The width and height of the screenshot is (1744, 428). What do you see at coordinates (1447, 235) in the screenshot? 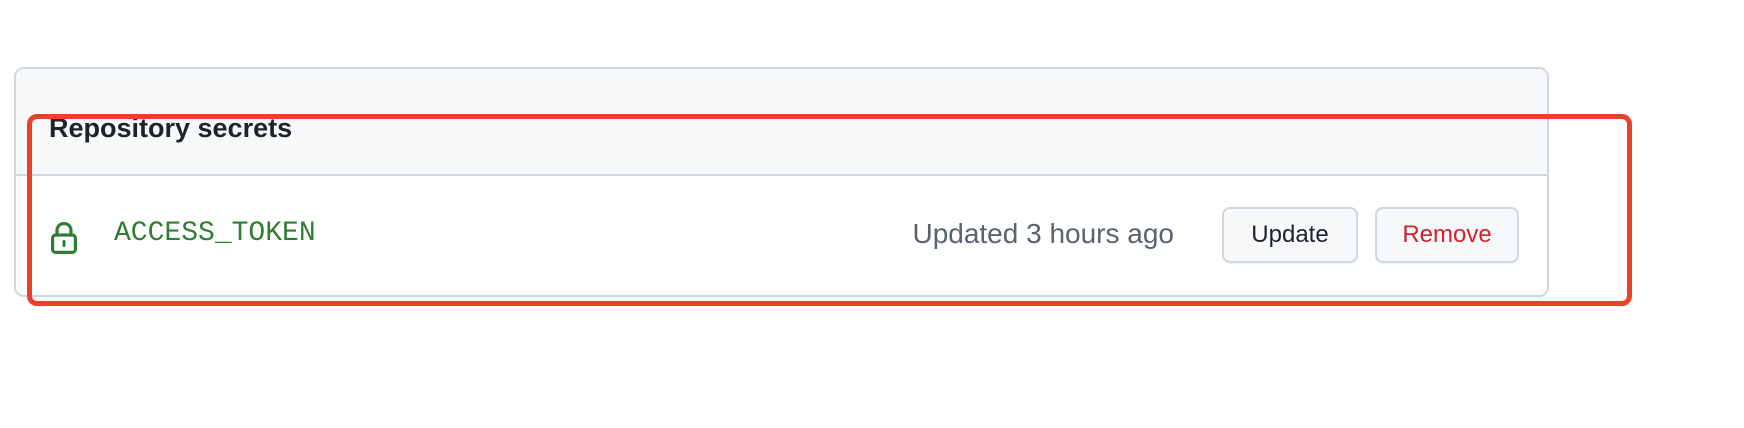
I see `remove-secret-button: Remove` at bounding box center [1447, 235].